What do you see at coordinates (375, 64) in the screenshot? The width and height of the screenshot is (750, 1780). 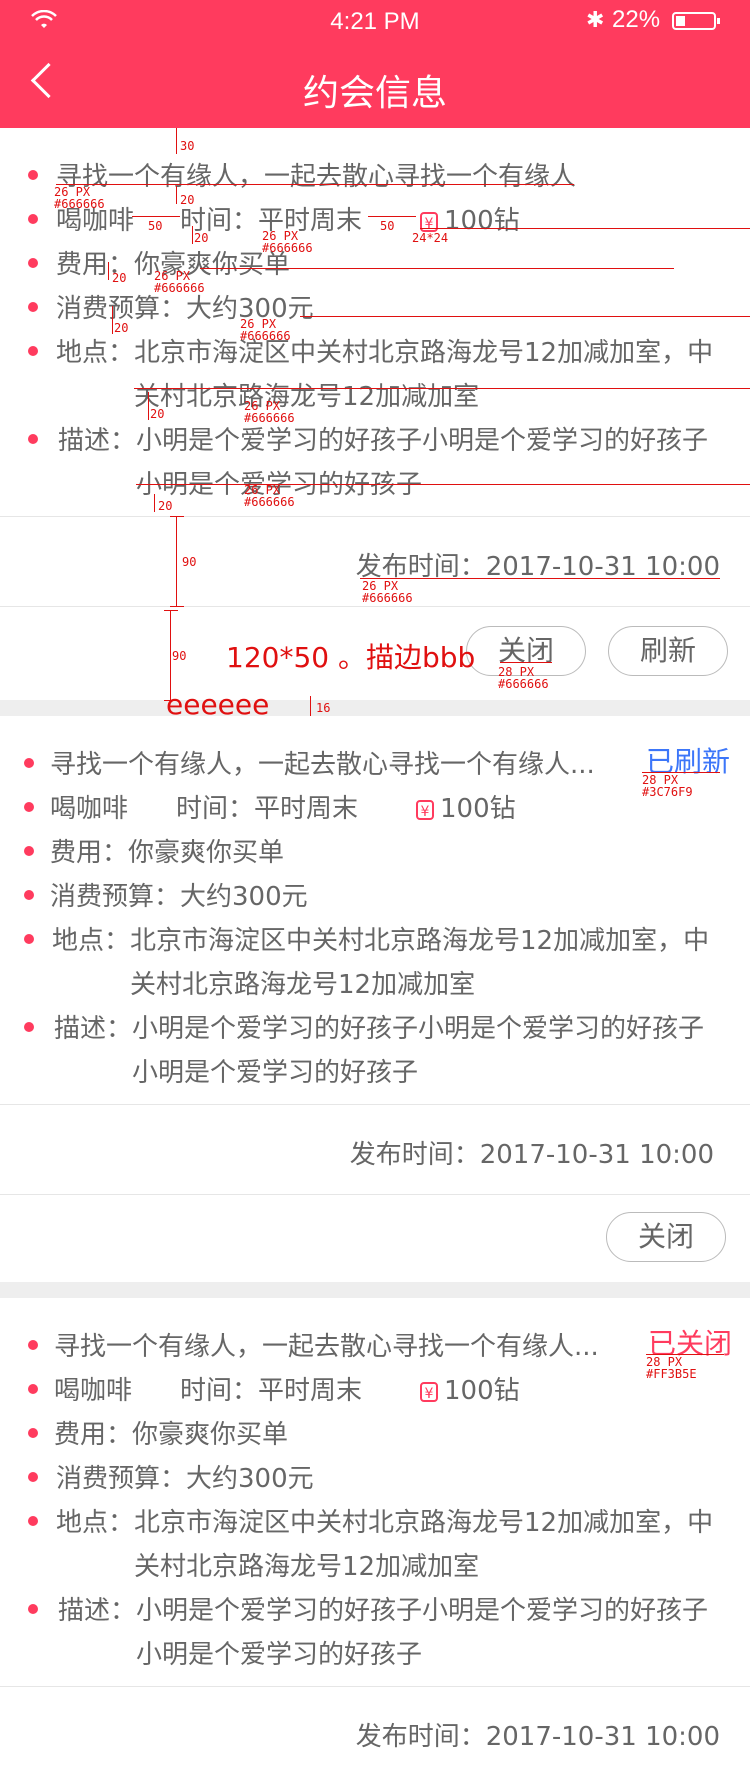 I see `nav-bar: 4:21 PM ✱ 22% 约会信息` at bounding box center [375, 64].